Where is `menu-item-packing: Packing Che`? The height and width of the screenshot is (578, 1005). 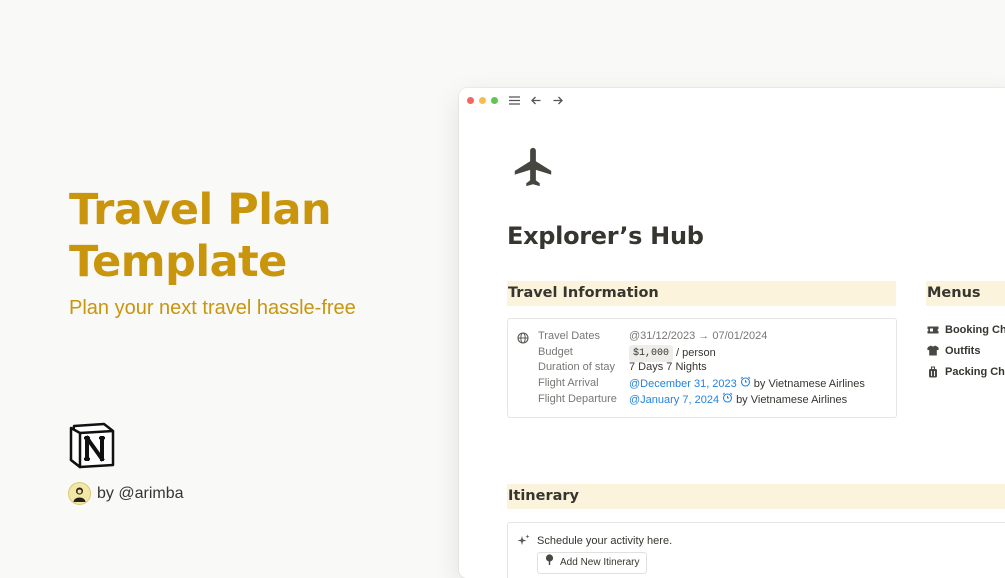 menu-item-packing: Packing Che is located at coordinates (966, 371).